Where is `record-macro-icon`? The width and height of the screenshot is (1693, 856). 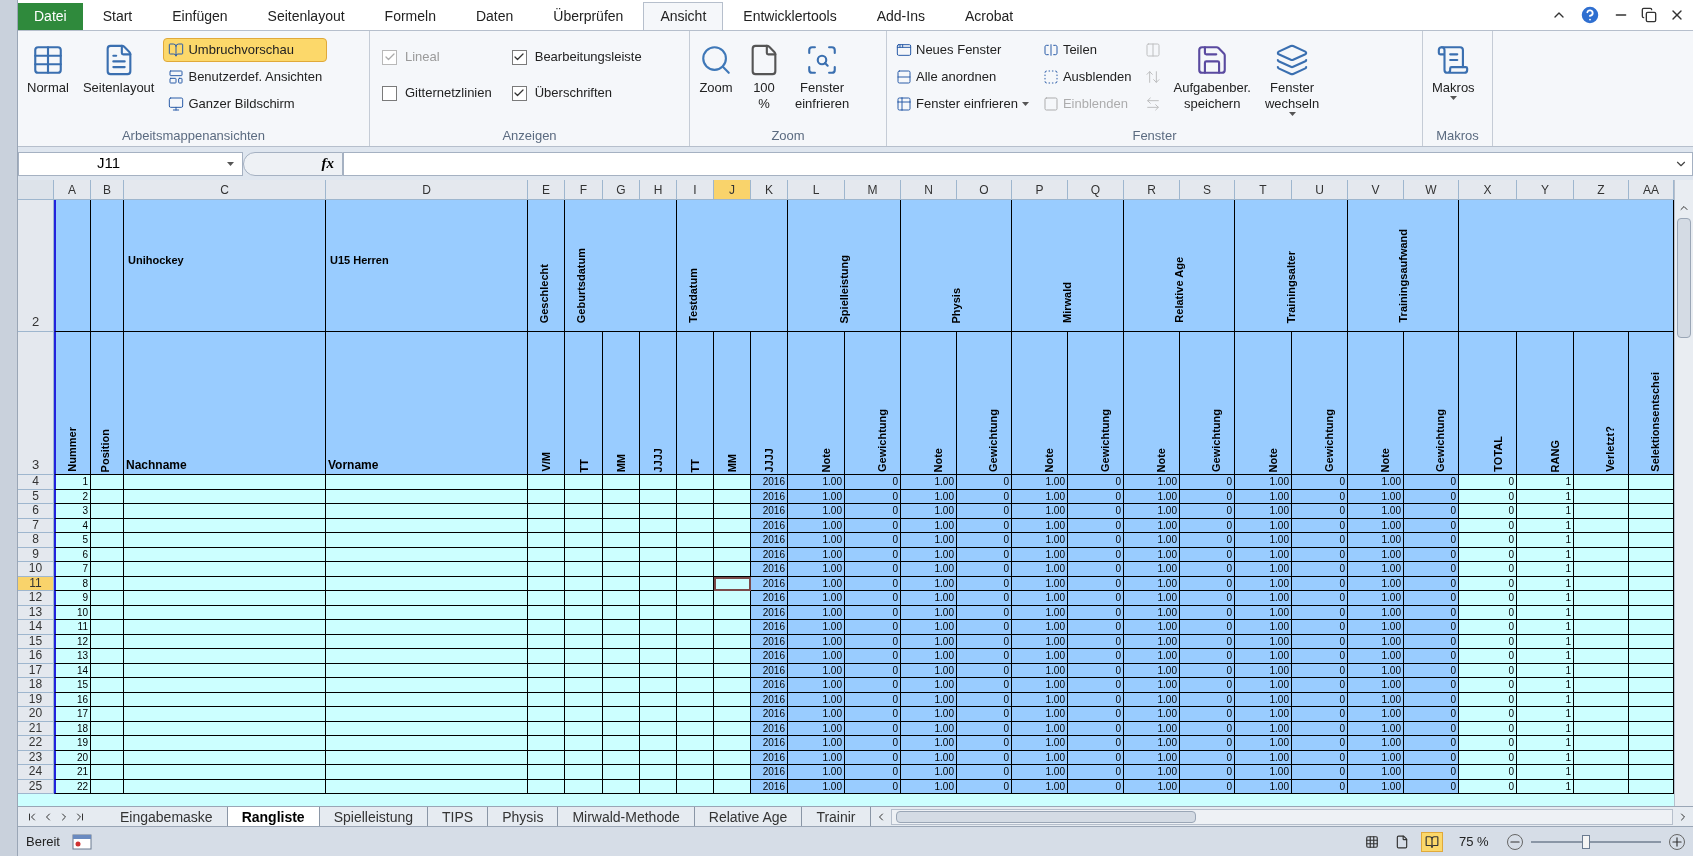
record-macro-icon is located at coordinates (81, 841).